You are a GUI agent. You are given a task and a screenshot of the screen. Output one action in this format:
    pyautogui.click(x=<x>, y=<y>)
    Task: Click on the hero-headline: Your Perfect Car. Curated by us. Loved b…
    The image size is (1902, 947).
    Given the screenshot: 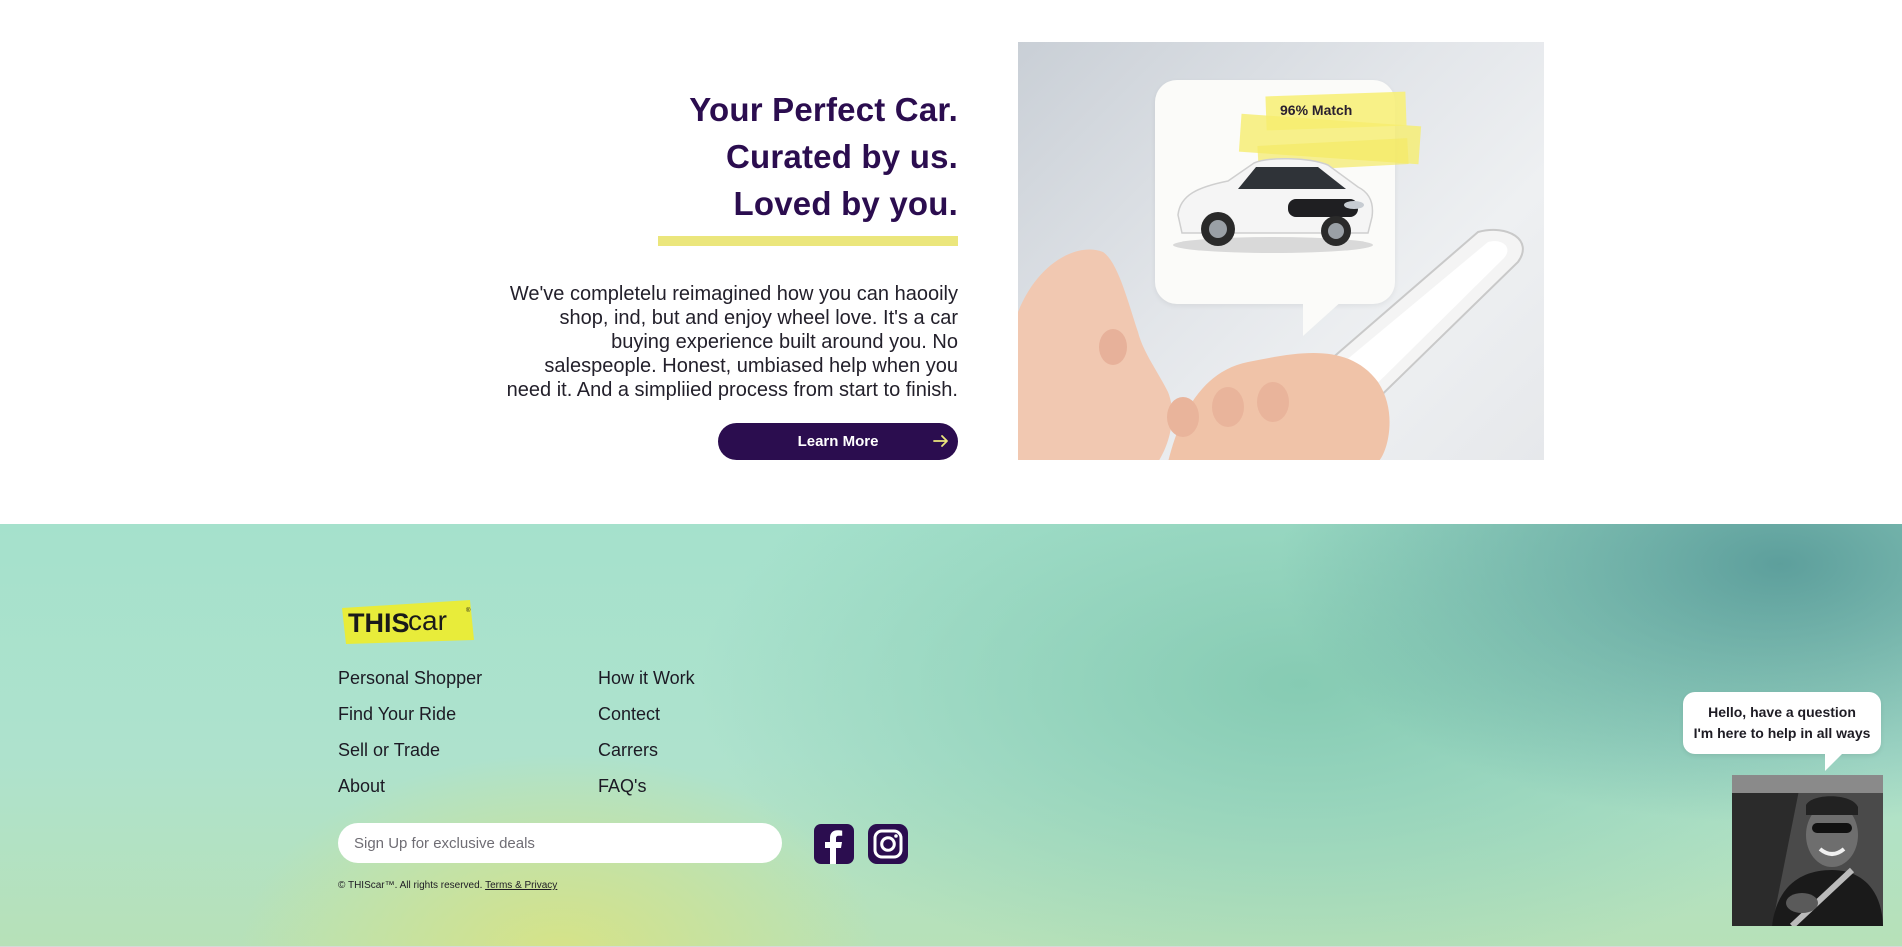 What is the action you would take?
    pyautogui.click(x=728, y=156)
    